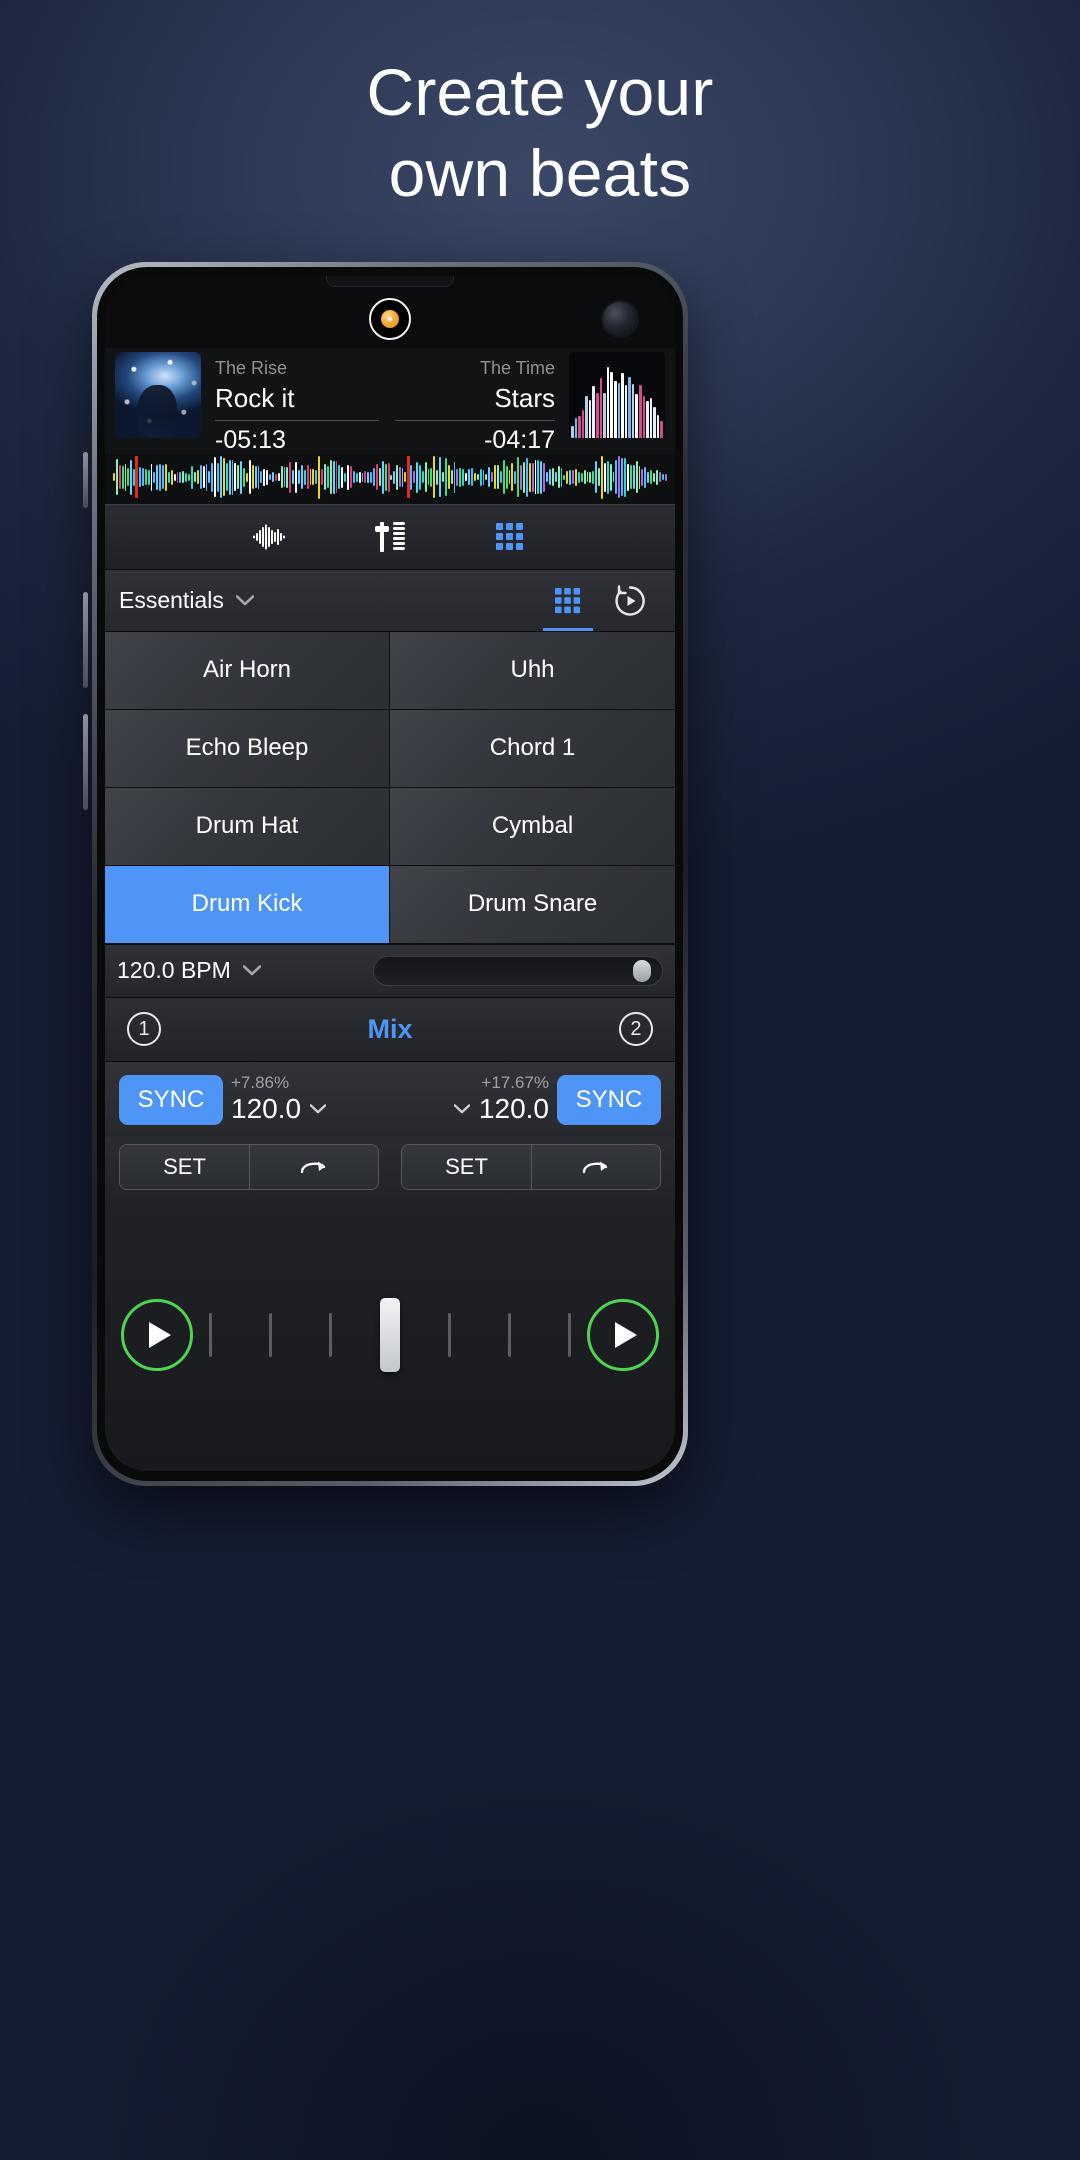  I want to click on bpm-bar: 120.0 BPM, so click(390, 970).